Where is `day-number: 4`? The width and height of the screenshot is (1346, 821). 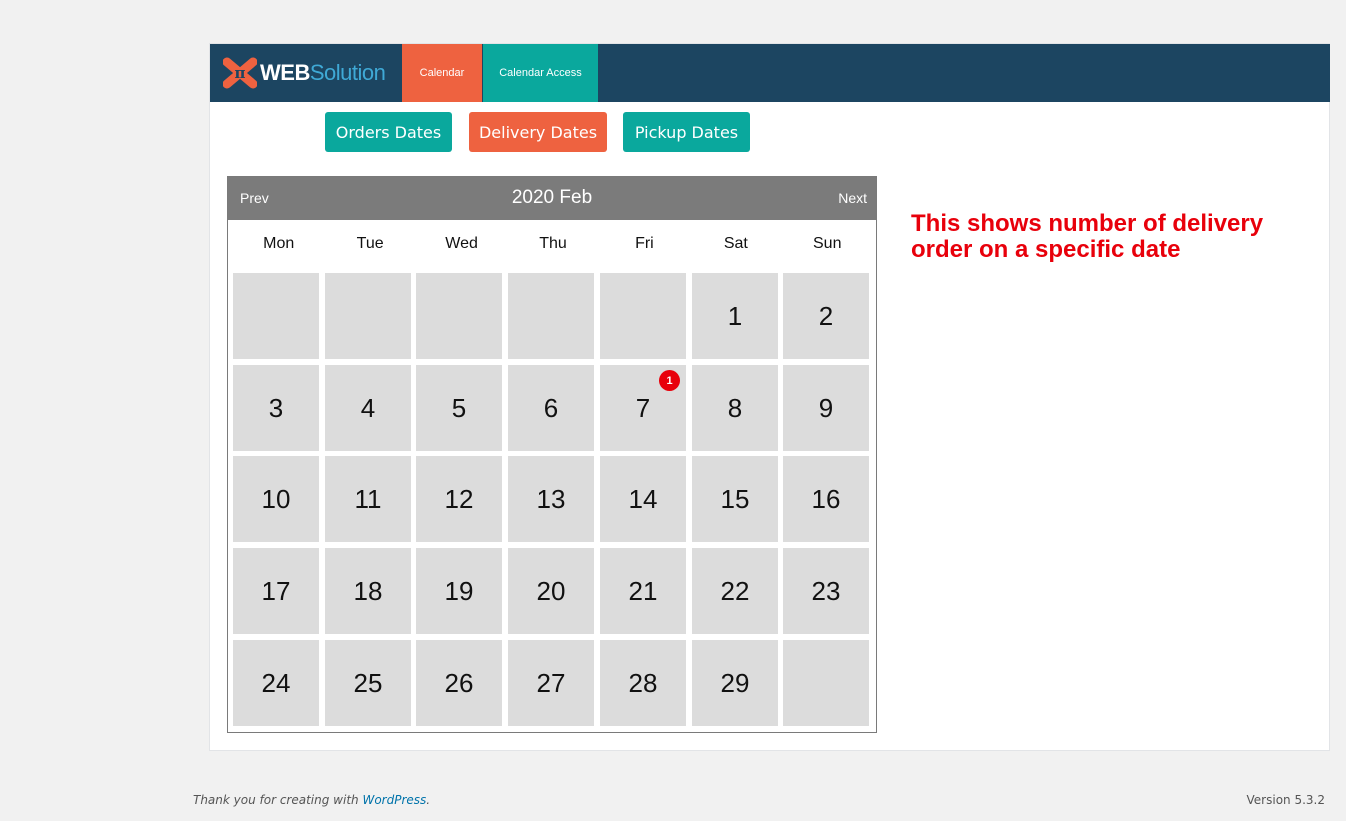
day-number: 4 is located at coordinates (368, 407).